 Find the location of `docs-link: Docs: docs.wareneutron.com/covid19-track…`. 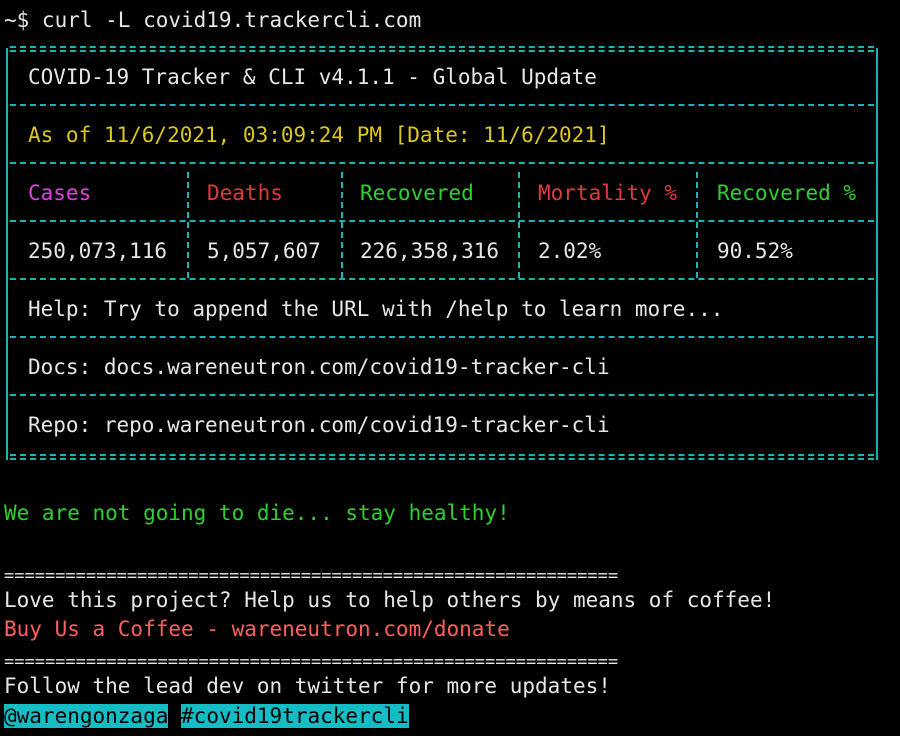

docs-link: Docs: docs.wareneutron.com/covid19-track… is located at coordinates (319, 367).